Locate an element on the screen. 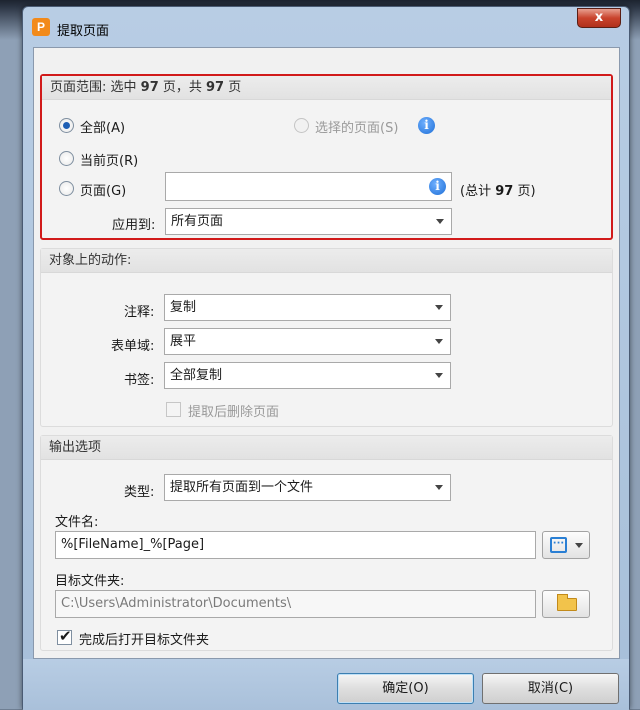 This screenshot has height=710, width=640. bookmark-select: 全部复制 is located at coordinates (307, 375).